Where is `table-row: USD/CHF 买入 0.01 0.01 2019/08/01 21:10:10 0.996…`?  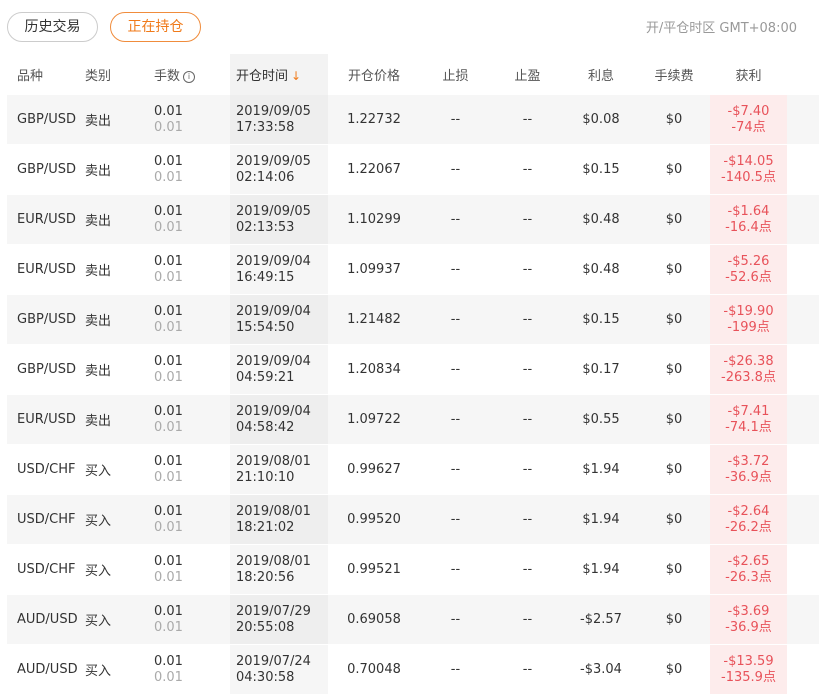
table-row: USD/CHF 买入 0.01 0.01 2019/08/01 21:10:10 0.996… is located at coordinates (413, 469).